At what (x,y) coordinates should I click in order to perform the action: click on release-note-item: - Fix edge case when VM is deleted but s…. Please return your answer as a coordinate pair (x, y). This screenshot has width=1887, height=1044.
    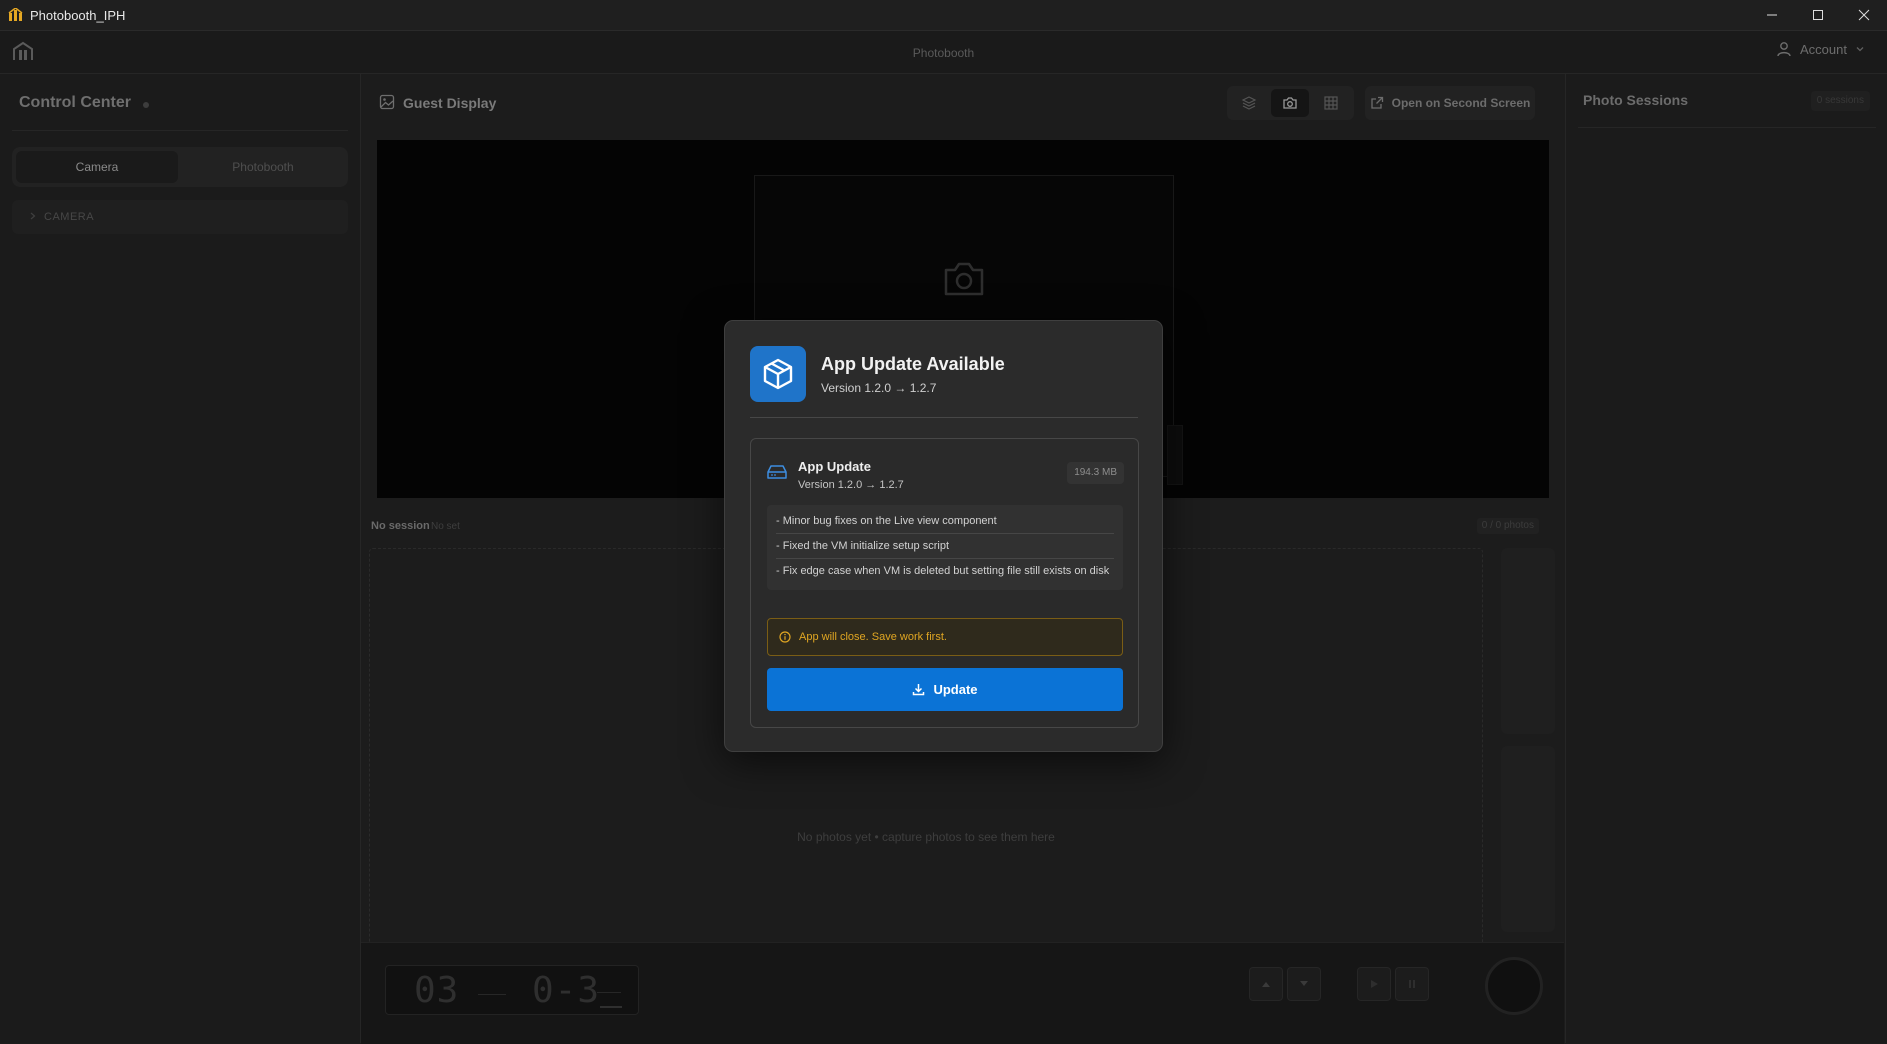
    Looking at the image, I should click on (943, 571).